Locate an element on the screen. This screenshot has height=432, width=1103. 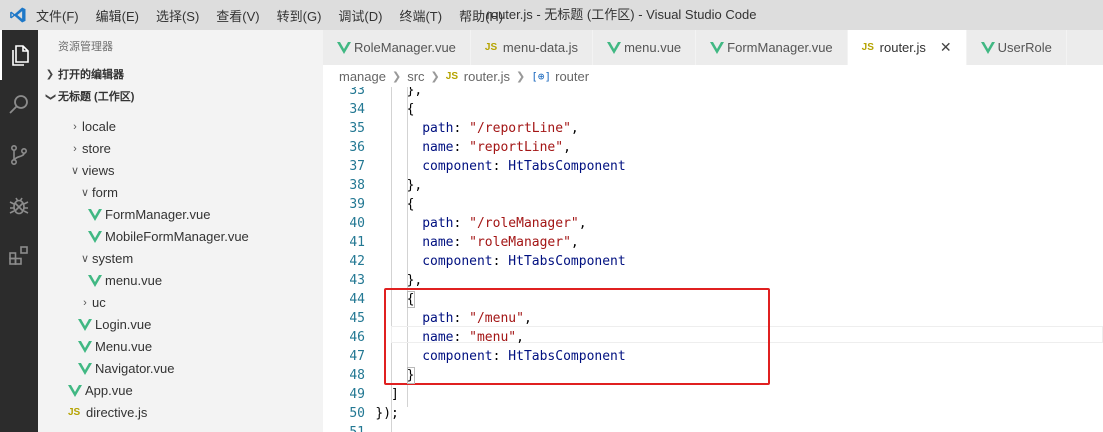
js-file-icon: JS is located at coordinates (867, 47).